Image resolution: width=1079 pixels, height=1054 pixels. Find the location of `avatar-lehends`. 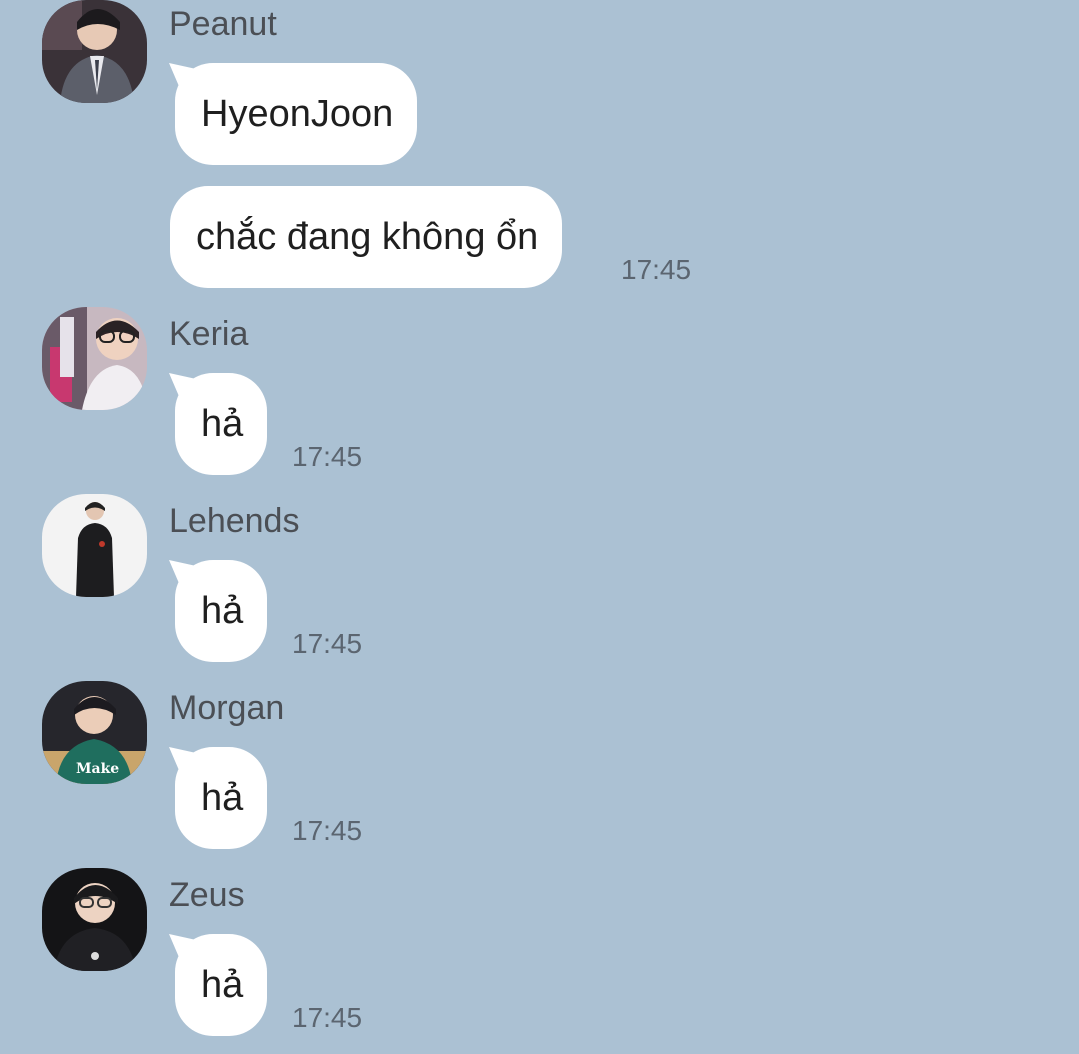

avatar-lehends is located at coordinates (94, 545).